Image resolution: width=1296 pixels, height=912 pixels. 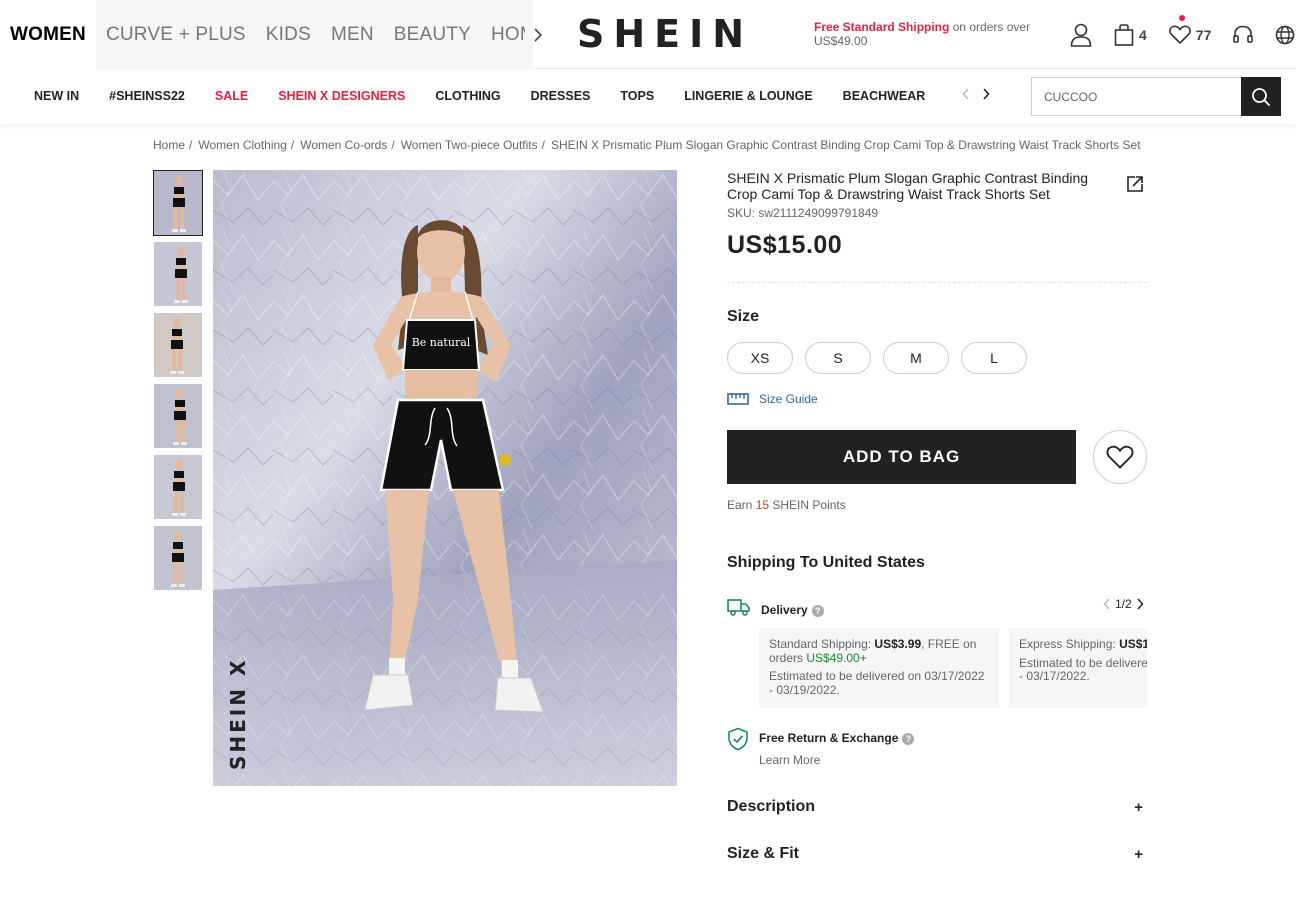 What do you see at coordinates (1083, 669) in the screenshot?
I see `express-estimate: Estimated to be delivere - 03/17/2022.` at bounding box center [1083, 669].